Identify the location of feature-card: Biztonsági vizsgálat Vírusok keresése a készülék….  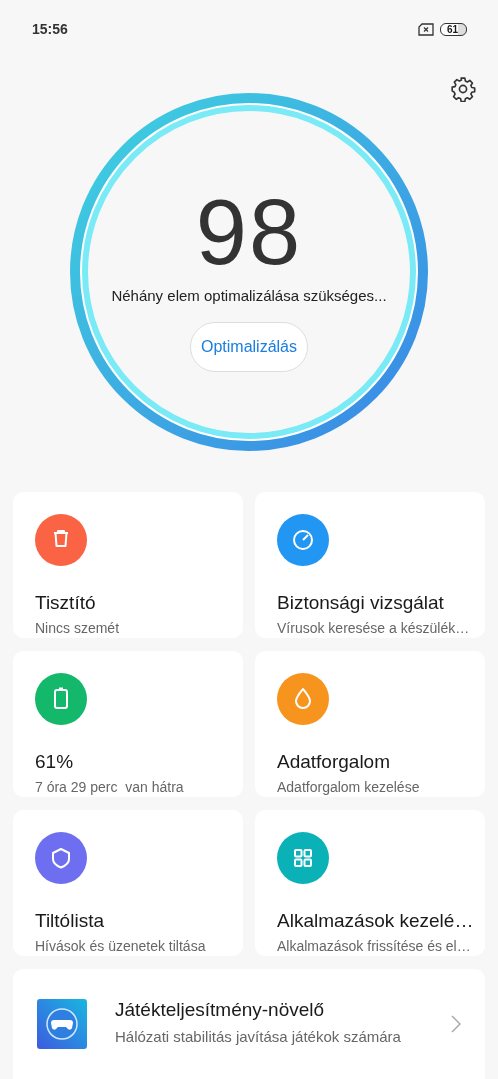
(370, 565).